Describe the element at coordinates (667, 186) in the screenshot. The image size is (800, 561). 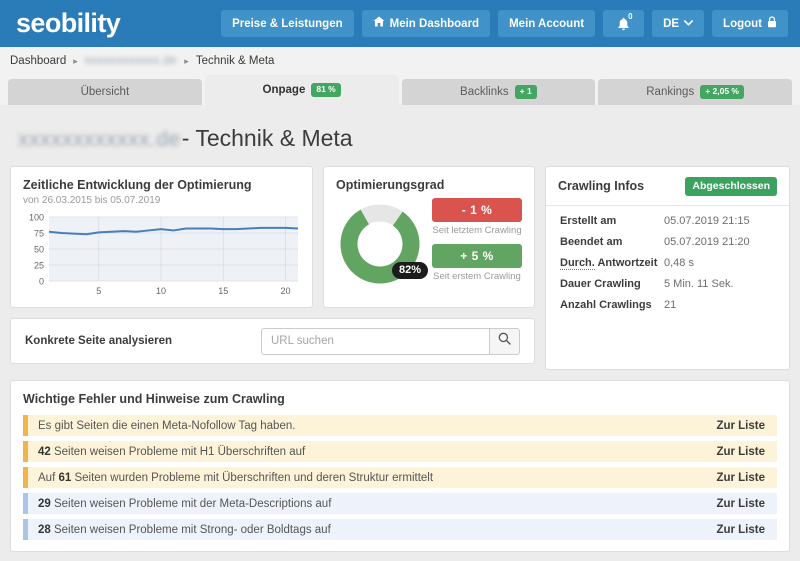
I see `crawling-infos-header: Crawling Infos Abgeschlossen` at that location.